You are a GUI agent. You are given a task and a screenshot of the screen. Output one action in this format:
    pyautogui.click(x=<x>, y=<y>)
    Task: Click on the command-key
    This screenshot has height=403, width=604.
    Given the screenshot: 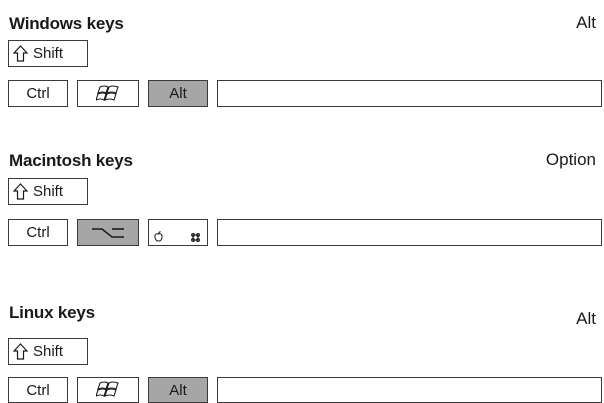 What is the action you would take?
    pyautogui.click(x=178, y=232)
    